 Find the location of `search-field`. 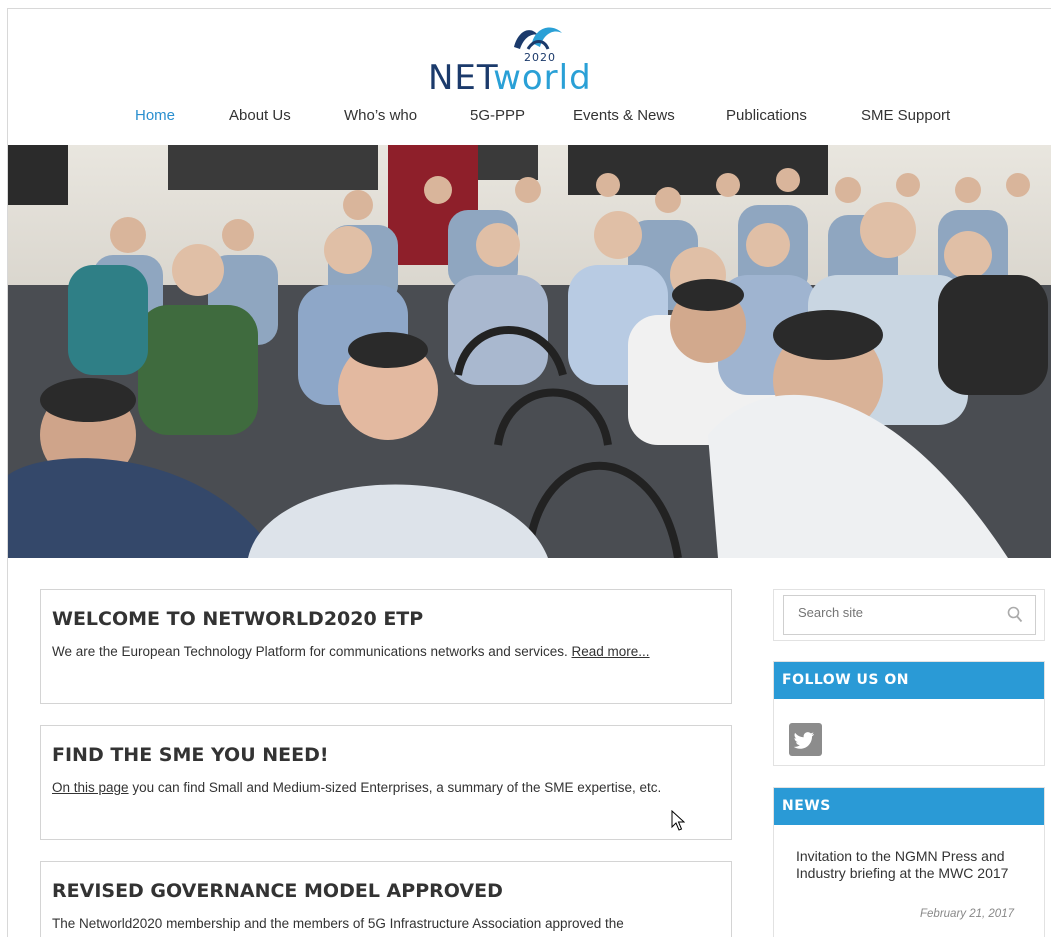

search-field is located at coordinates (909, 615).